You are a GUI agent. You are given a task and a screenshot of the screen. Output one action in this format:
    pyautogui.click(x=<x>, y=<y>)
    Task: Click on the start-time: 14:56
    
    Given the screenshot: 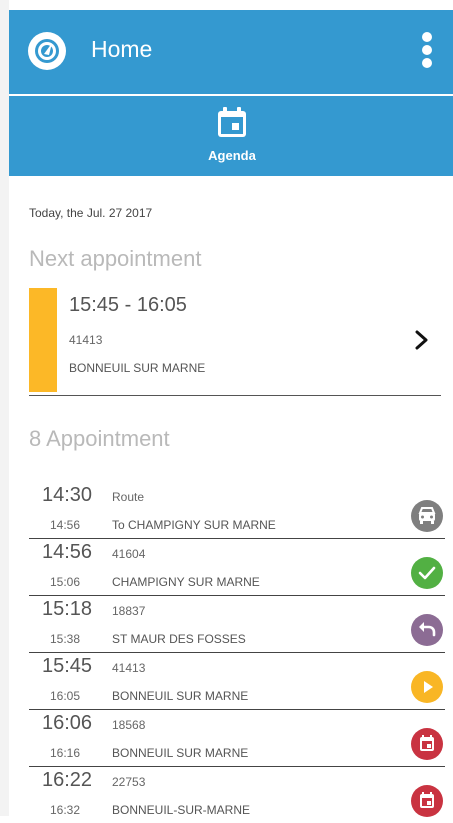 What is the action you would take?
    pyautogui.click(x=67, y=552)
    